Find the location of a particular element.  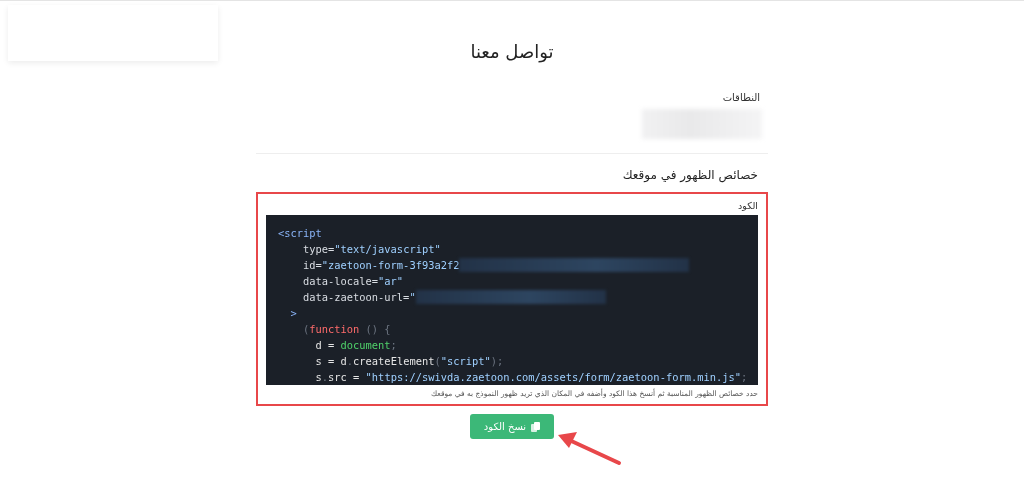

code-token: data-locale= is located at coordinates (340, 281).